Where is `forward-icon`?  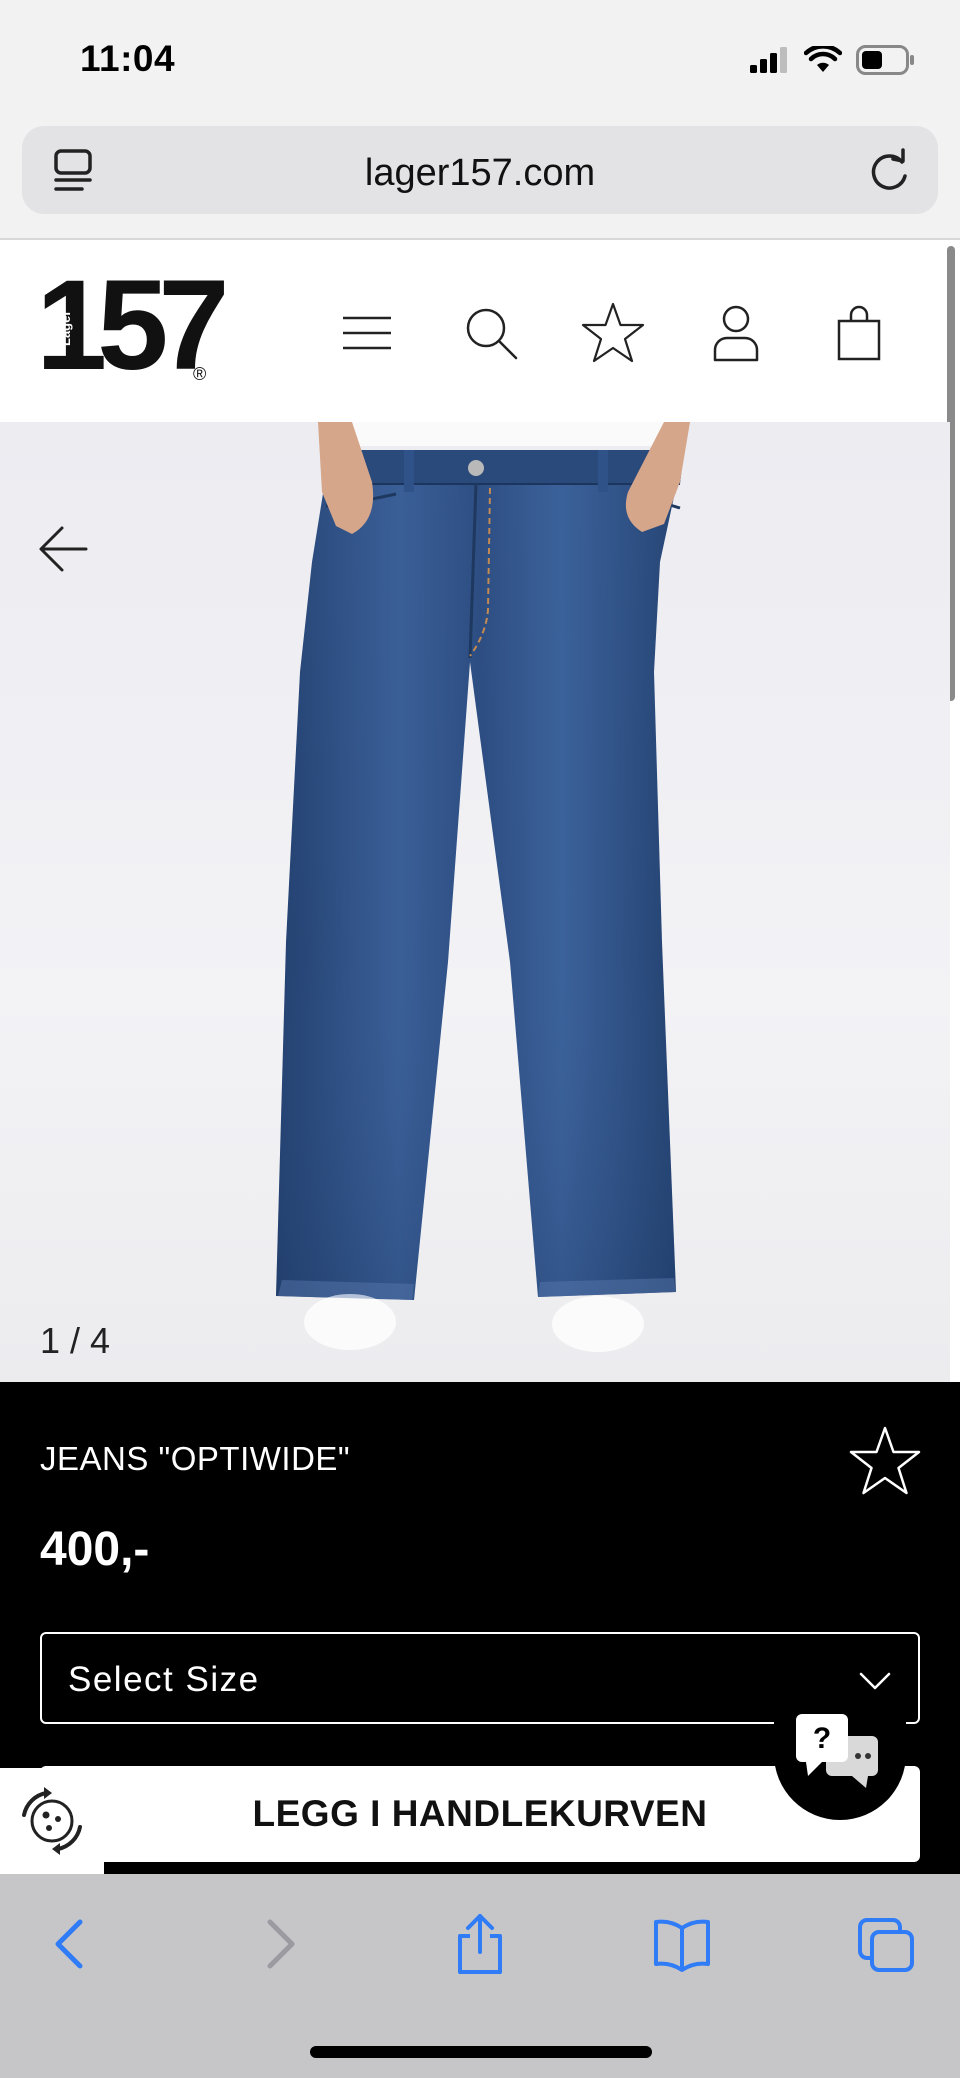 forward-icon is located at coordinates (278, 1944).